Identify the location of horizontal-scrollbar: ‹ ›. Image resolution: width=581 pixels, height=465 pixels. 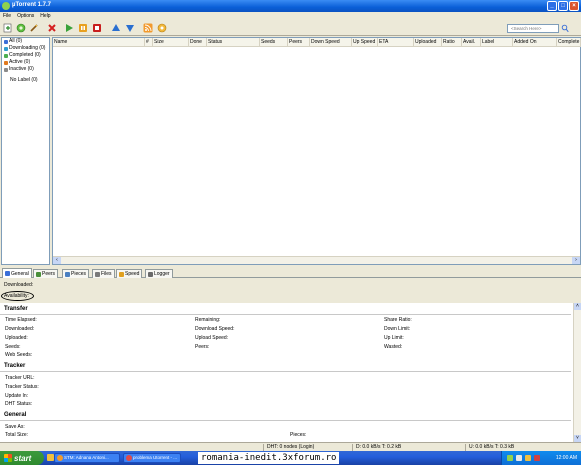
(316, 260).